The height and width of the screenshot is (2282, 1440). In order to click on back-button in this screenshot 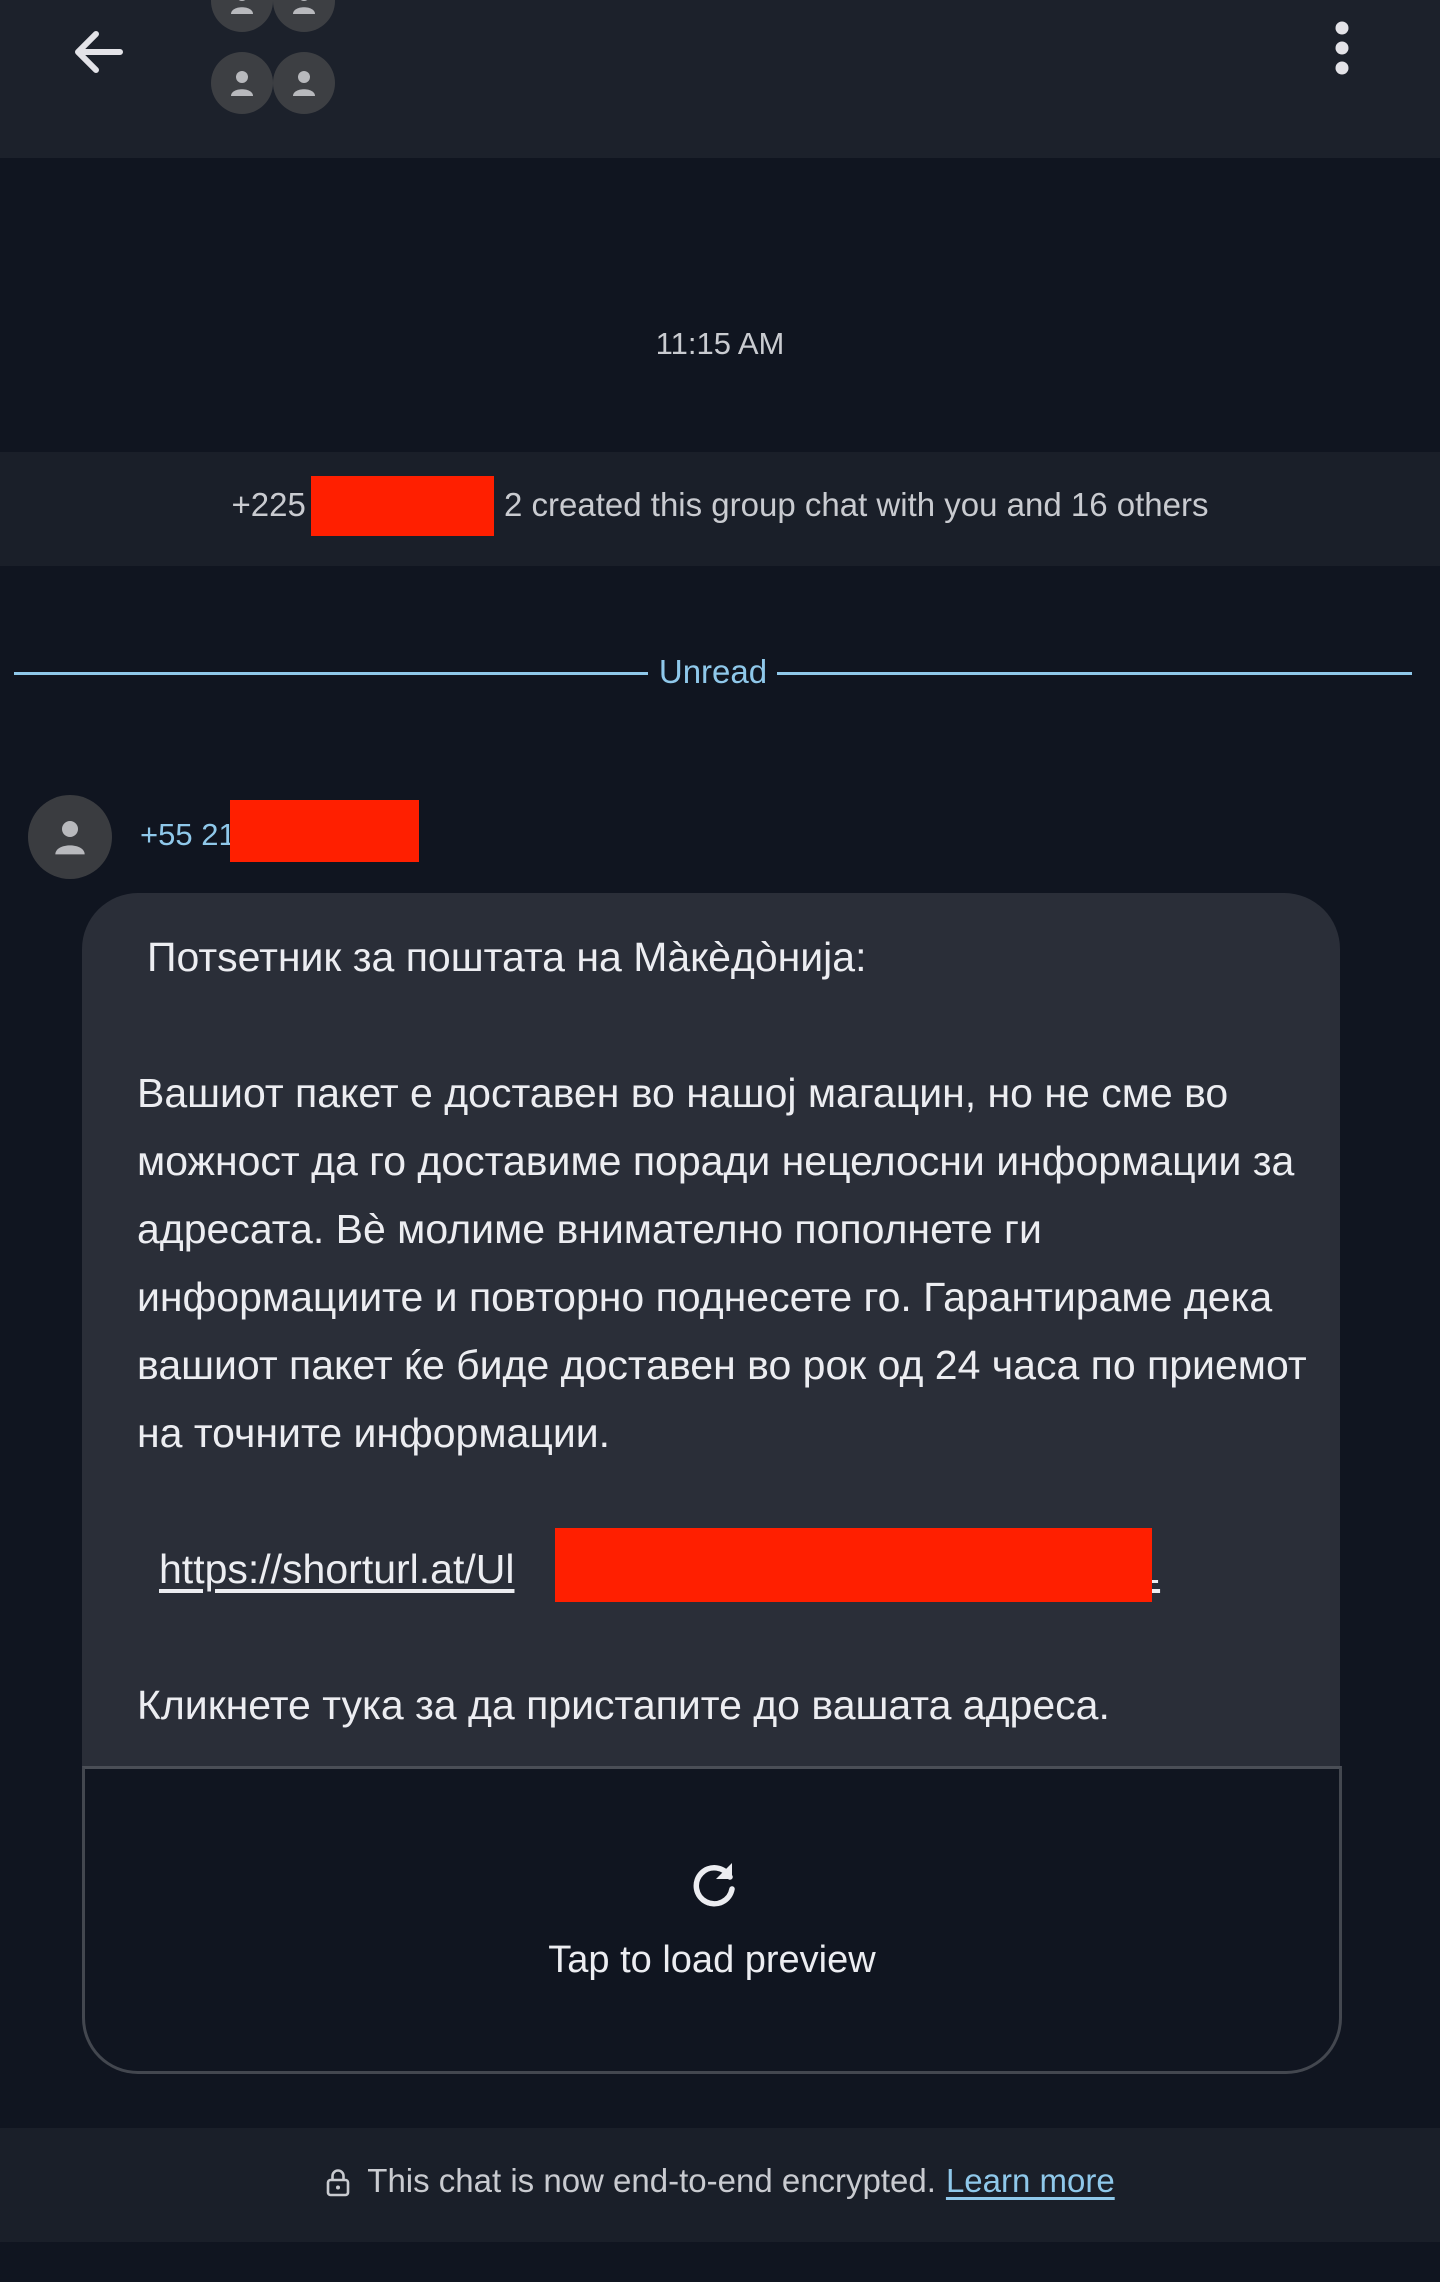, I will do `click(98, 52)`.